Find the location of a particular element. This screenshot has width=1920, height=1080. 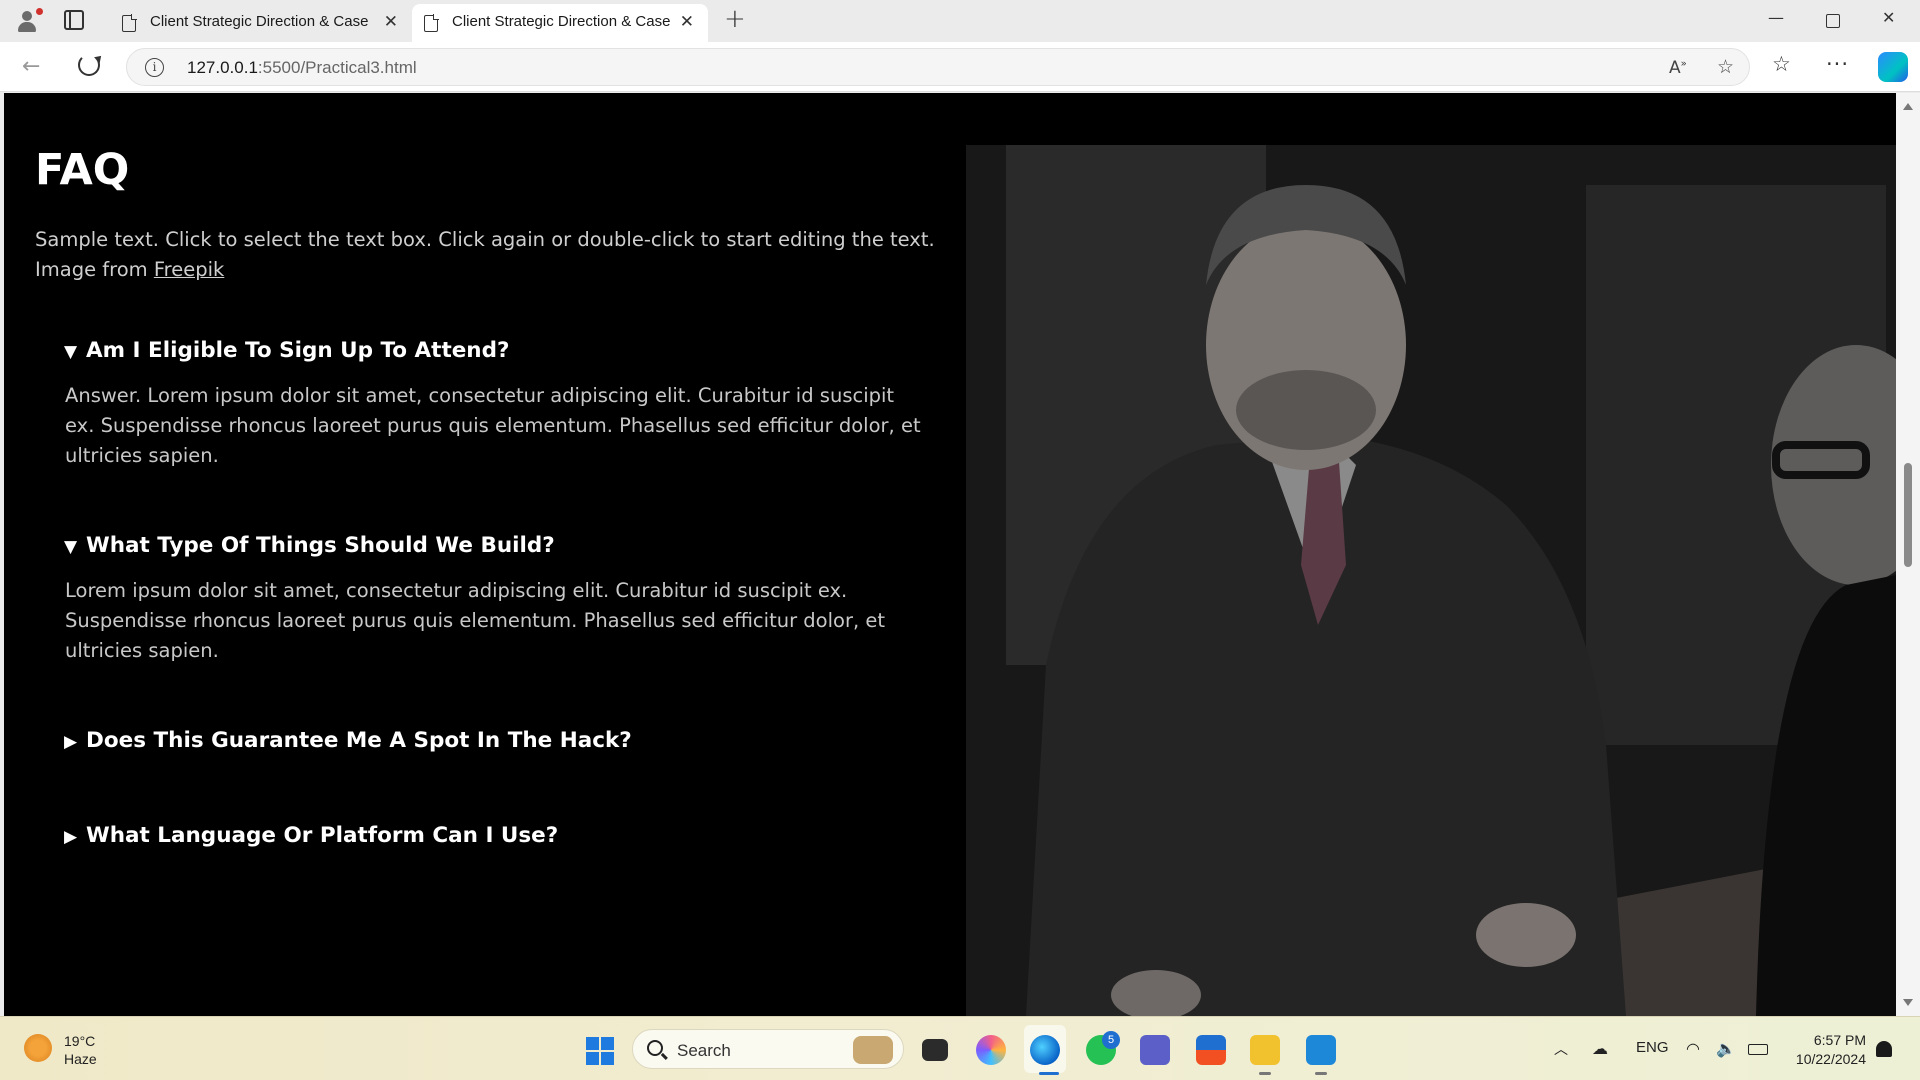

tab-actions-icon is located at coordinates (74, 20).